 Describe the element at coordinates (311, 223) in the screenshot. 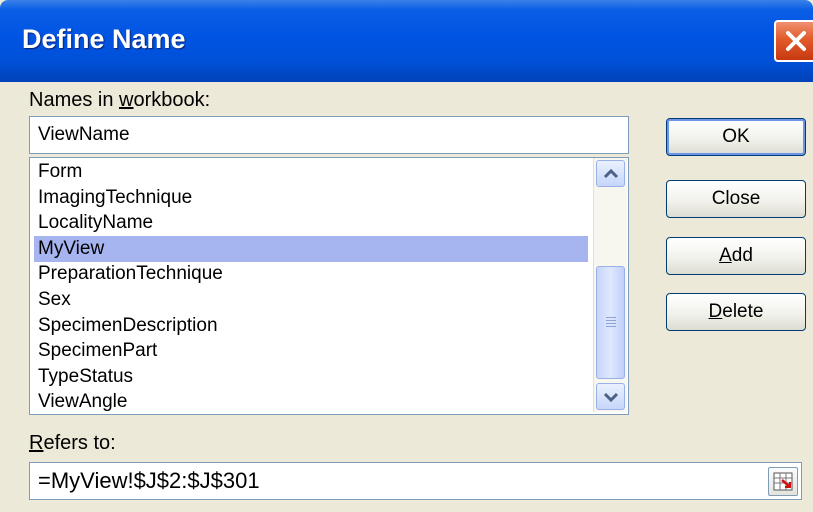

I see `list-item: LocalityName` at that location.